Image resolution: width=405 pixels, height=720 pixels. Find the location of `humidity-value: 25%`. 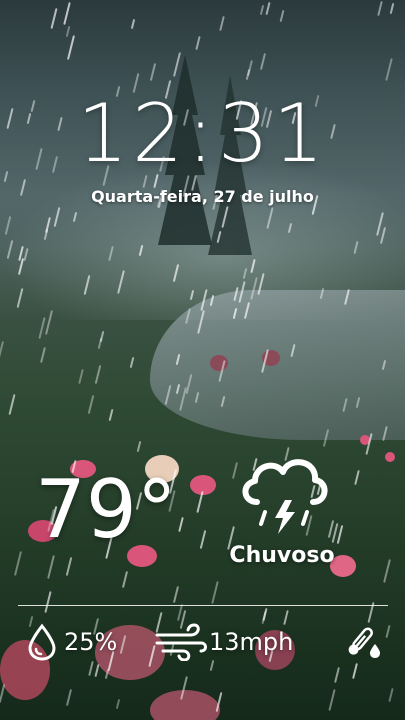

humidity-value: 25% is located at coordinates (91, 642).